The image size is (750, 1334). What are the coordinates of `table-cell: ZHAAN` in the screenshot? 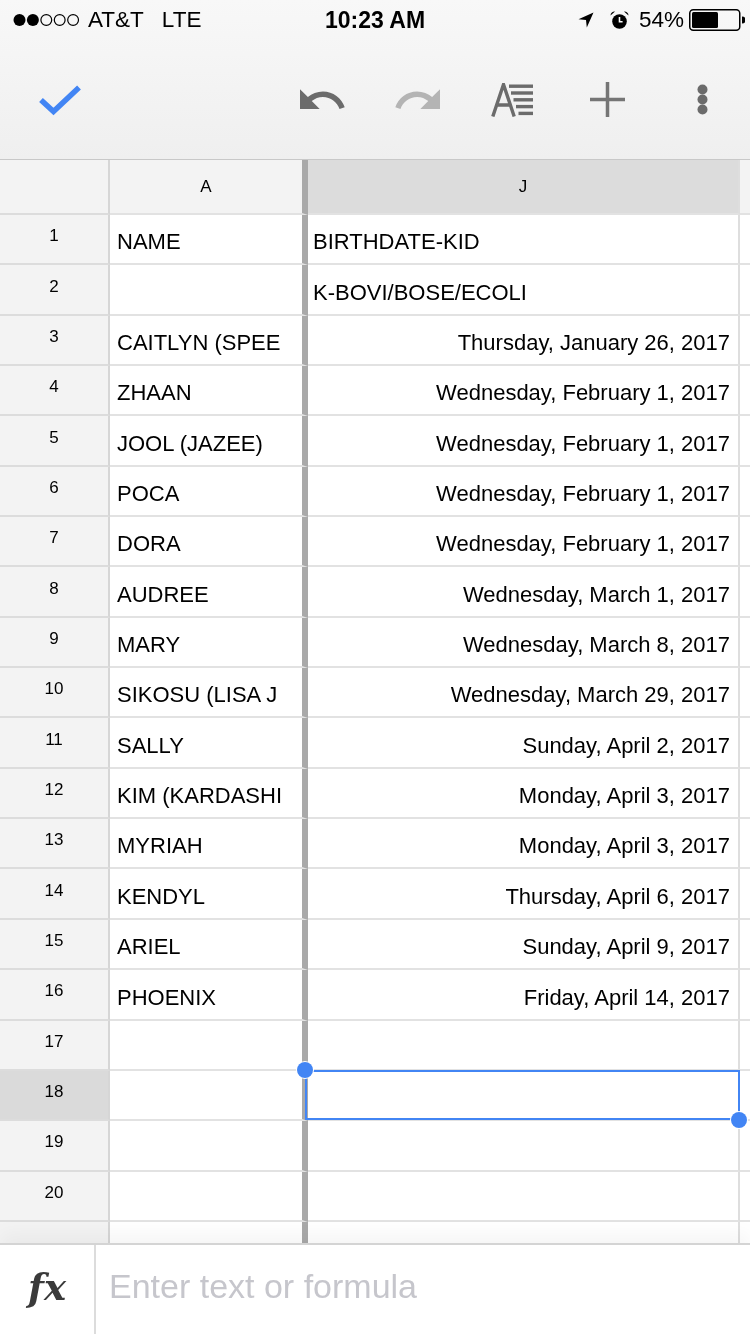 It's located at (209, 391).